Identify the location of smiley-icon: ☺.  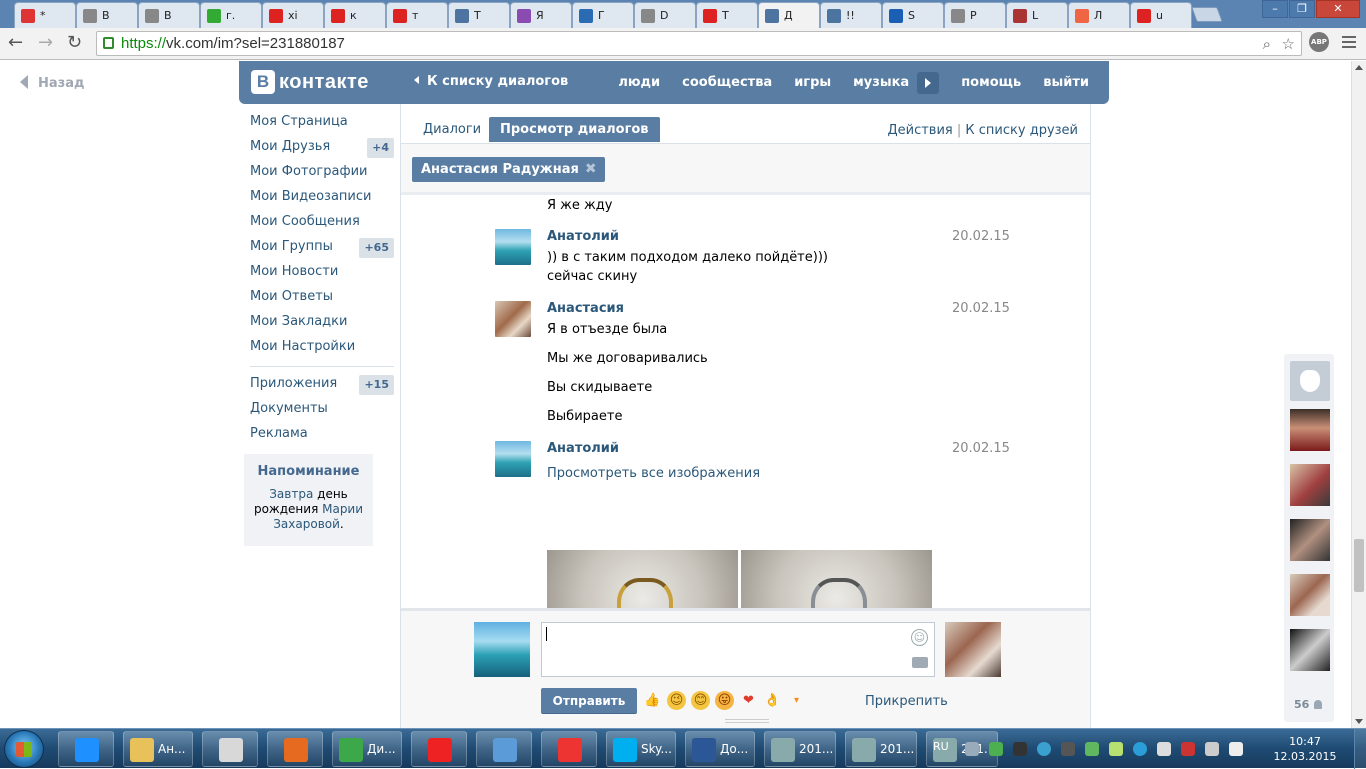
(919, 637).